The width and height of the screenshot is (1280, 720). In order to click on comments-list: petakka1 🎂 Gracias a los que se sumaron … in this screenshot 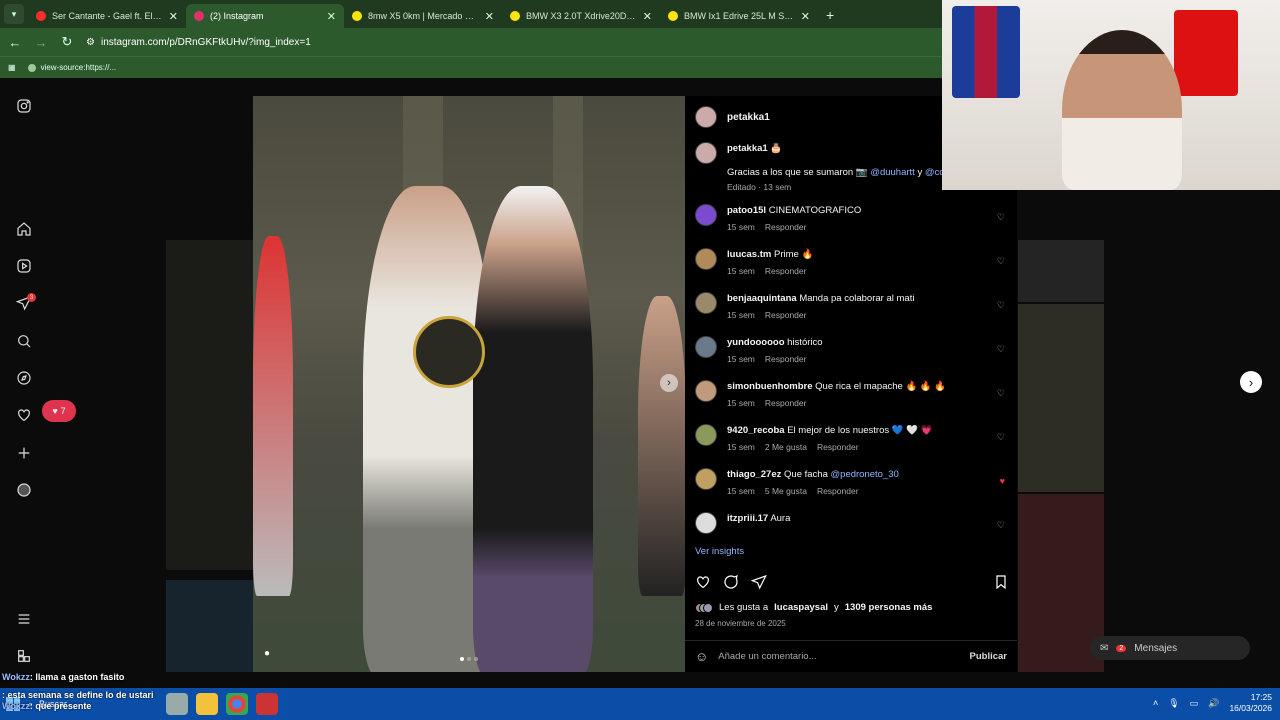, I will do `click(853, 339)`.